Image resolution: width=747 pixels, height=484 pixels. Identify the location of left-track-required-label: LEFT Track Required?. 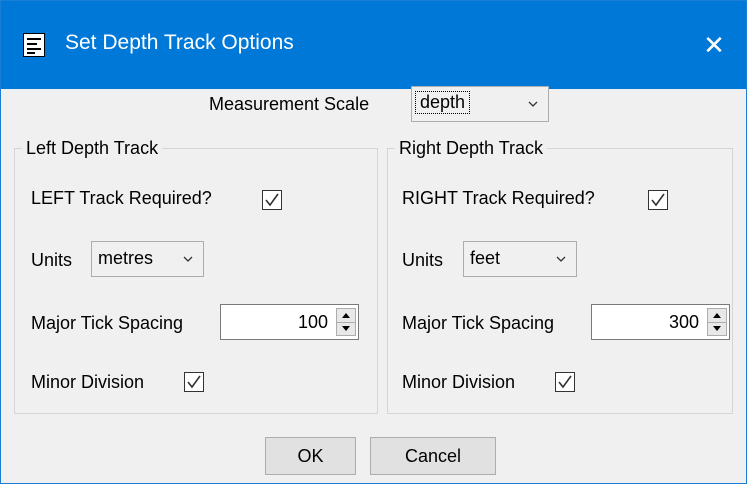
(121, 198).